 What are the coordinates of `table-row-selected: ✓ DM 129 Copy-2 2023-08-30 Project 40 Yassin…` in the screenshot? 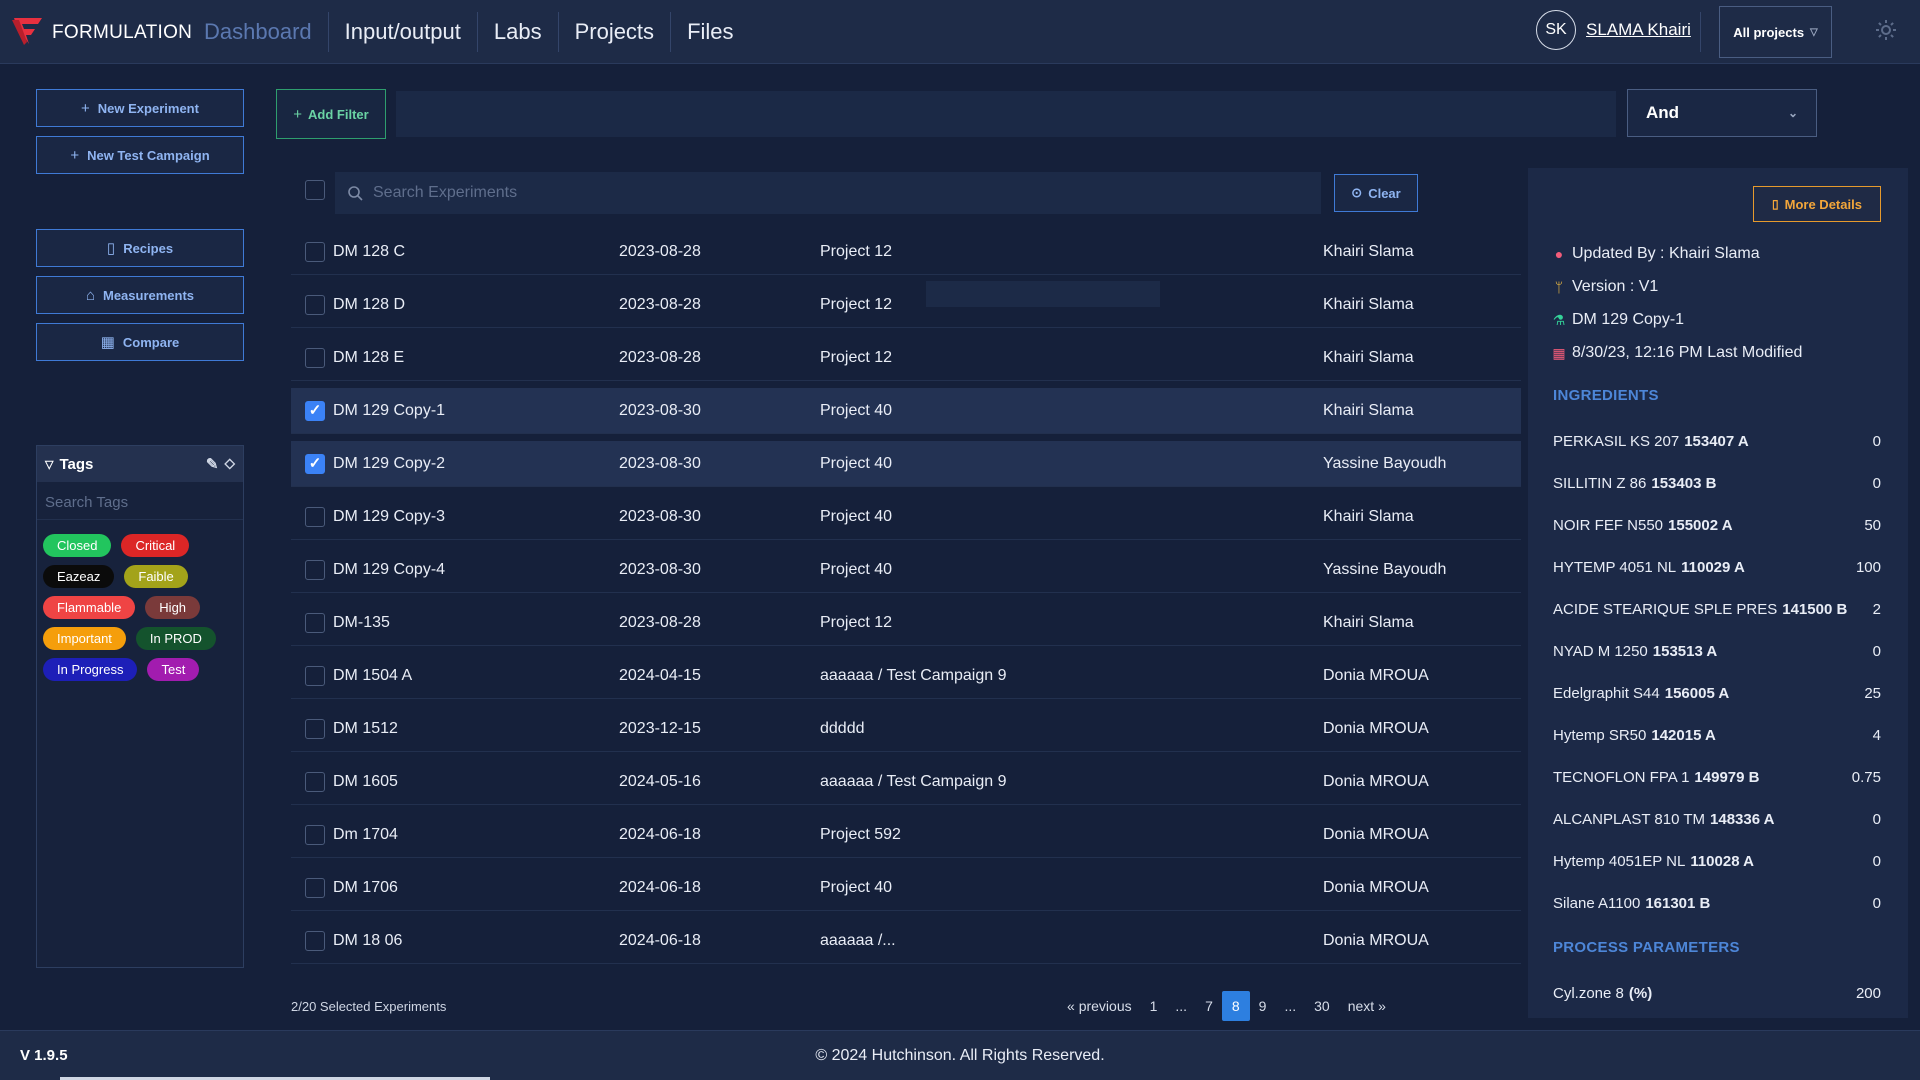 It's located at (906, 464).